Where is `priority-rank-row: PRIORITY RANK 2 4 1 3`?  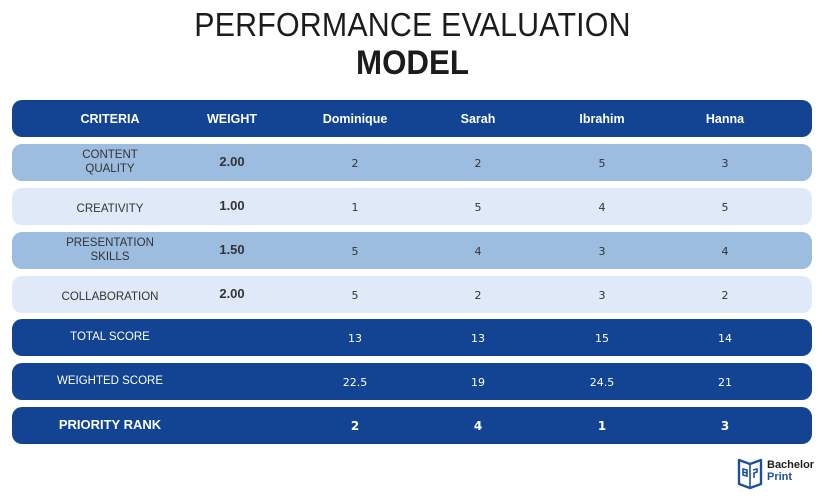
priority-rank-row: PRIORITY RANK 2 4 1 3 is located at coordinates (412, 425).